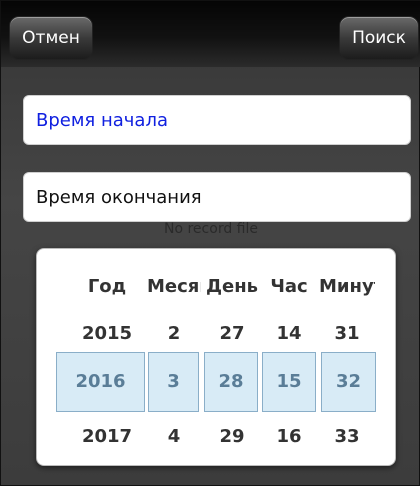 The height and width of the screenshot is (486, 420). Describe the element at coordinates (102, 120) in the screenshot. I see `start-time-label: Время начала` at that location.